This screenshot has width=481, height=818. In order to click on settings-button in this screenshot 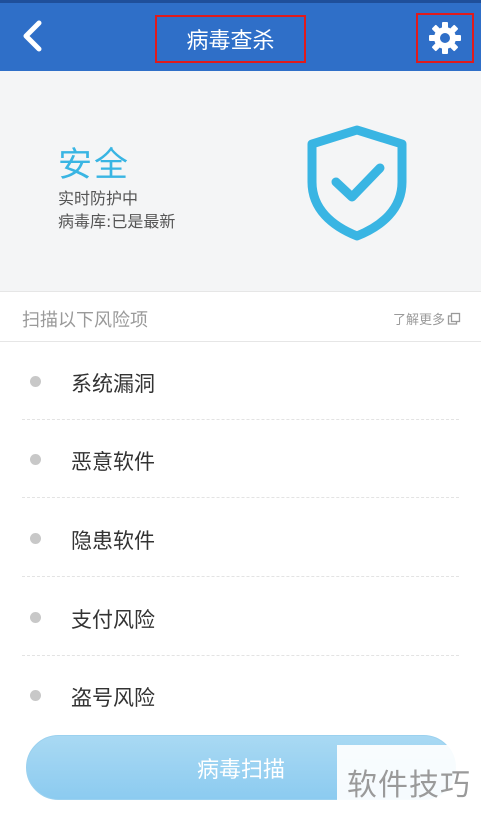, I will do `click(445, 38)`.